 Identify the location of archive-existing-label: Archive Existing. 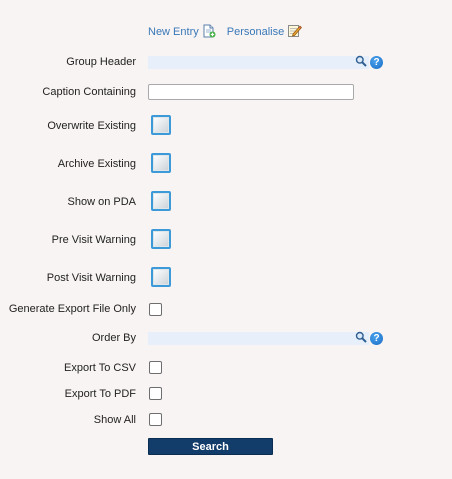
(96, 164).